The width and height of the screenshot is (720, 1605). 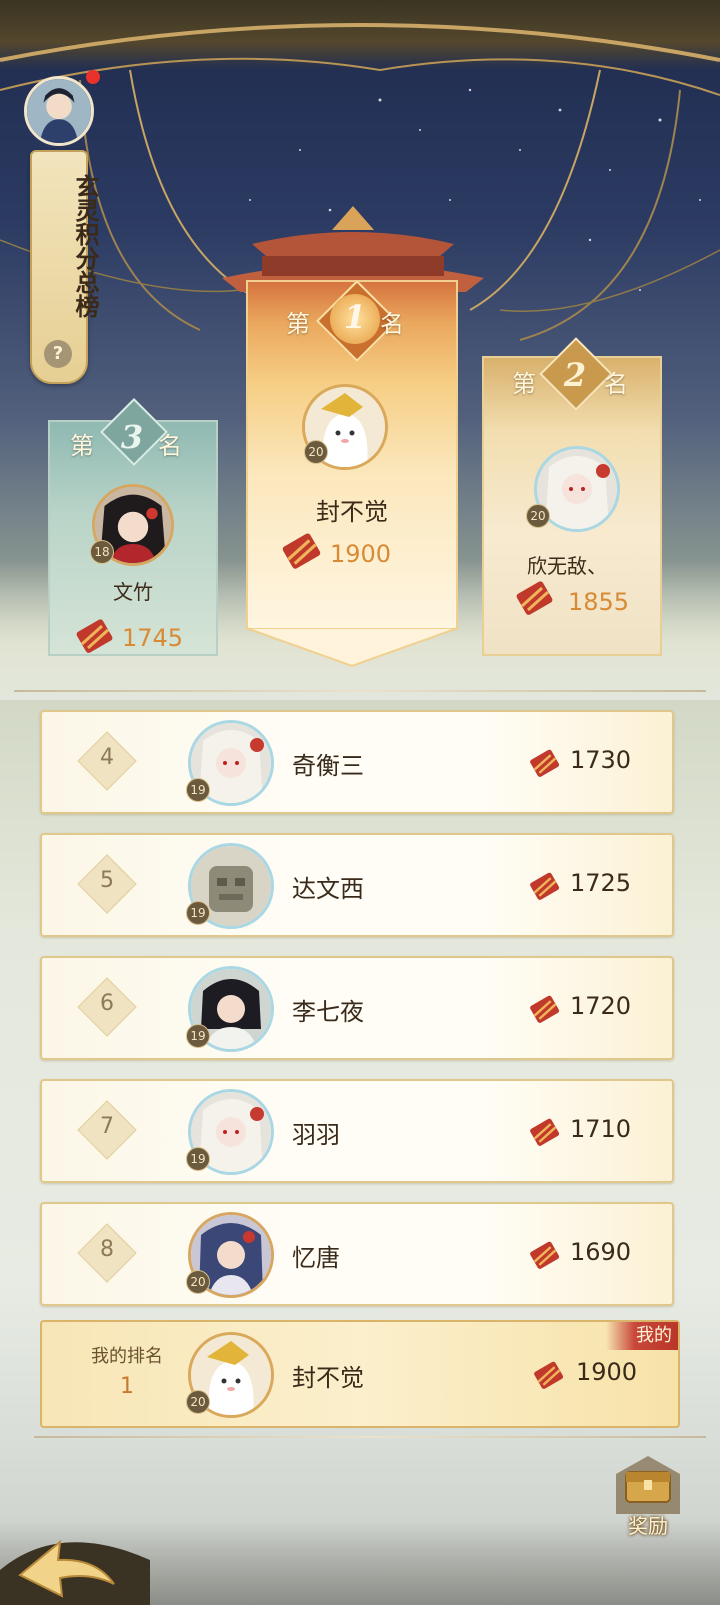 What do you see at coordinates (360, 691) in the screenshot?
I see `top-divider` at bounding box center [360, 691].